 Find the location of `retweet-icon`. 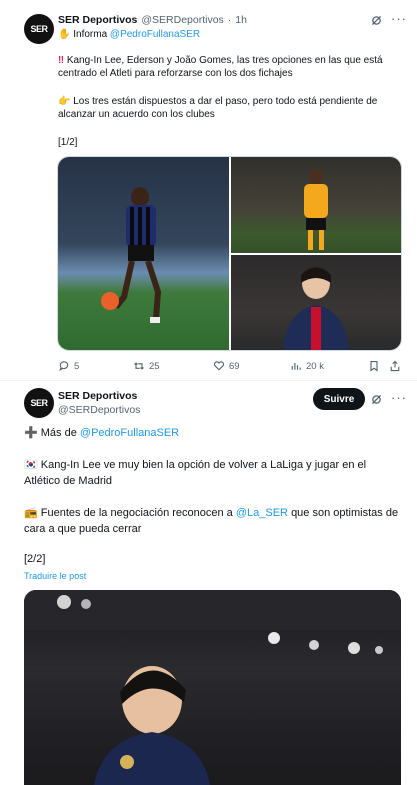

retweet-icon is located at coordinates (139, 366).